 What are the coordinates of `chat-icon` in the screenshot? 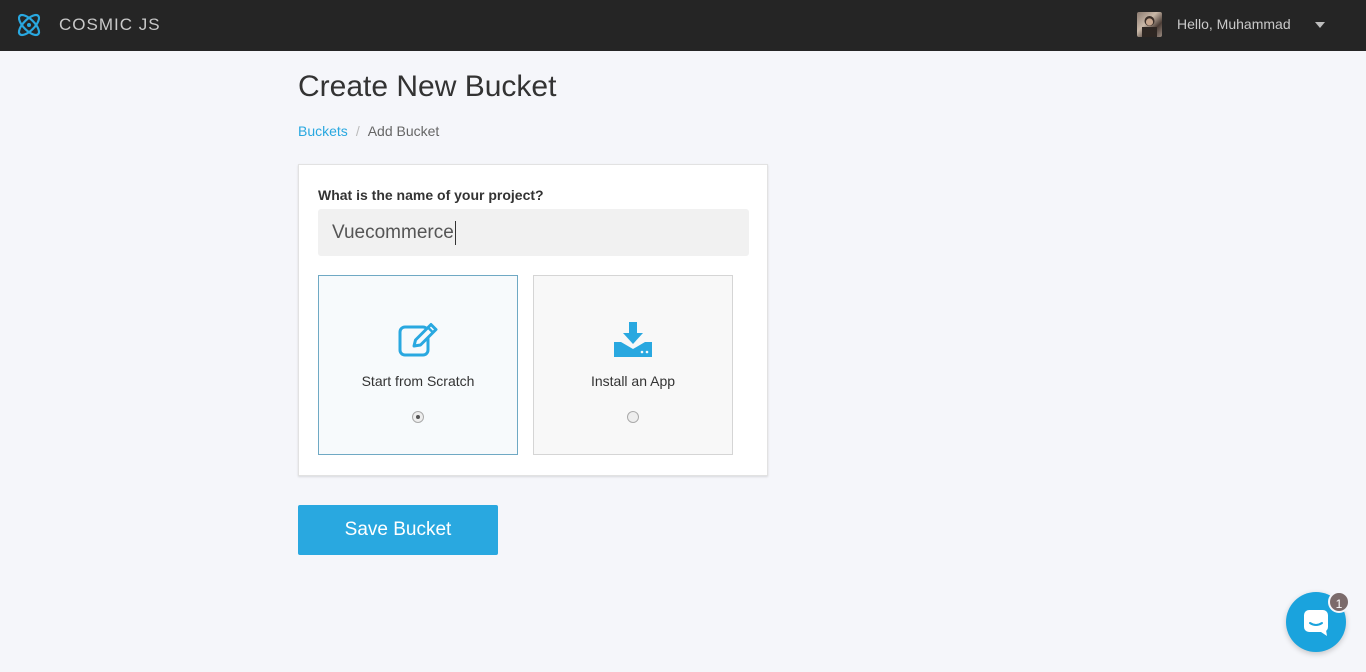 It's located at (1316, 623).